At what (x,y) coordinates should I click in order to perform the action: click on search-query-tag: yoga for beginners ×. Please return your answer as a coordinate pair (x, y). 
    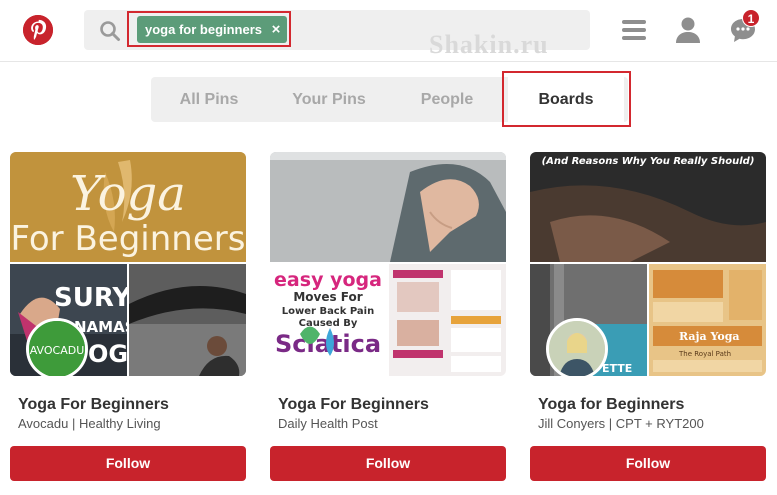
    Looking at the image, I should click on (212, 29).